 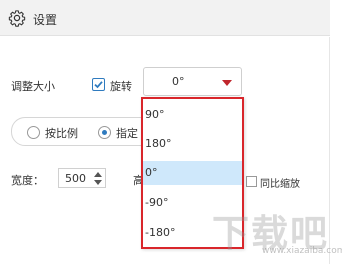 I want to click on scale-mode-group: 按比例 指定, so click(x=86, y=131).